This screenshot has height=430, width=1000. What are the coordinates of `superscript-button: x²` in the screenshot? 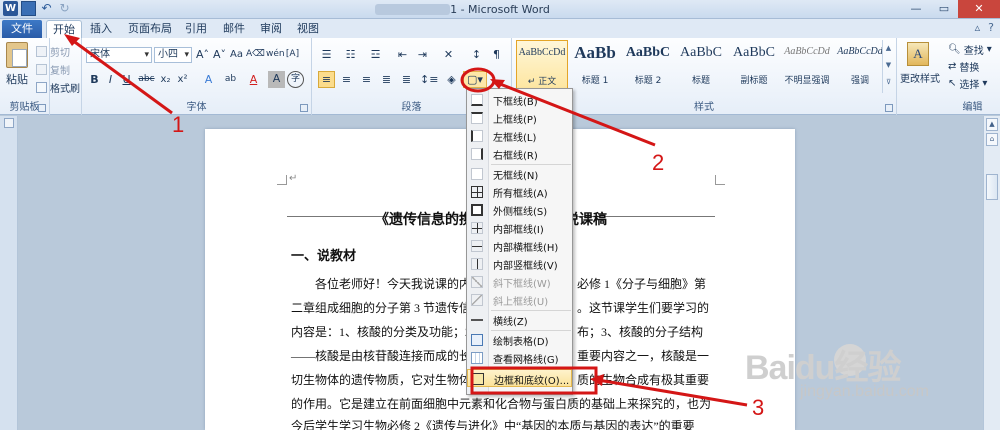 It's located at (182, 79).